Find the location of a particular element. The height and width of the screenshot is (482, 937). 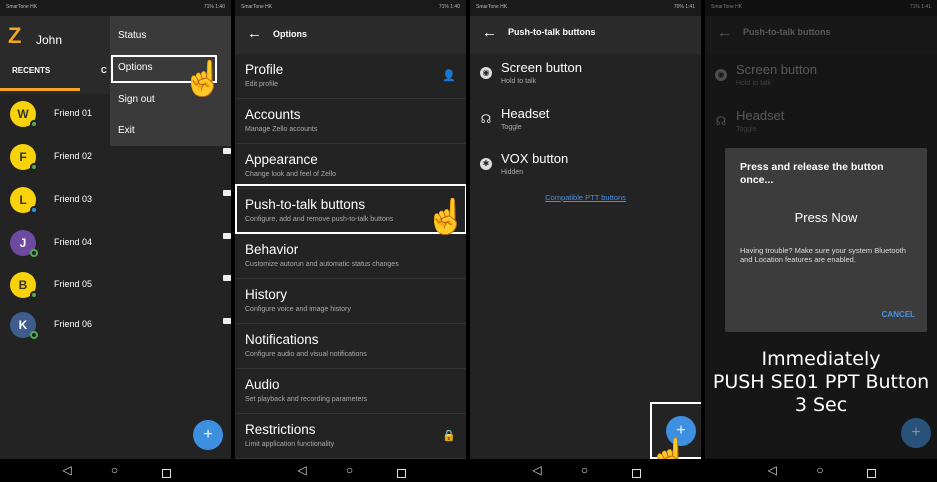

ptt-title: Screen button is located at coordinates (541, 67).